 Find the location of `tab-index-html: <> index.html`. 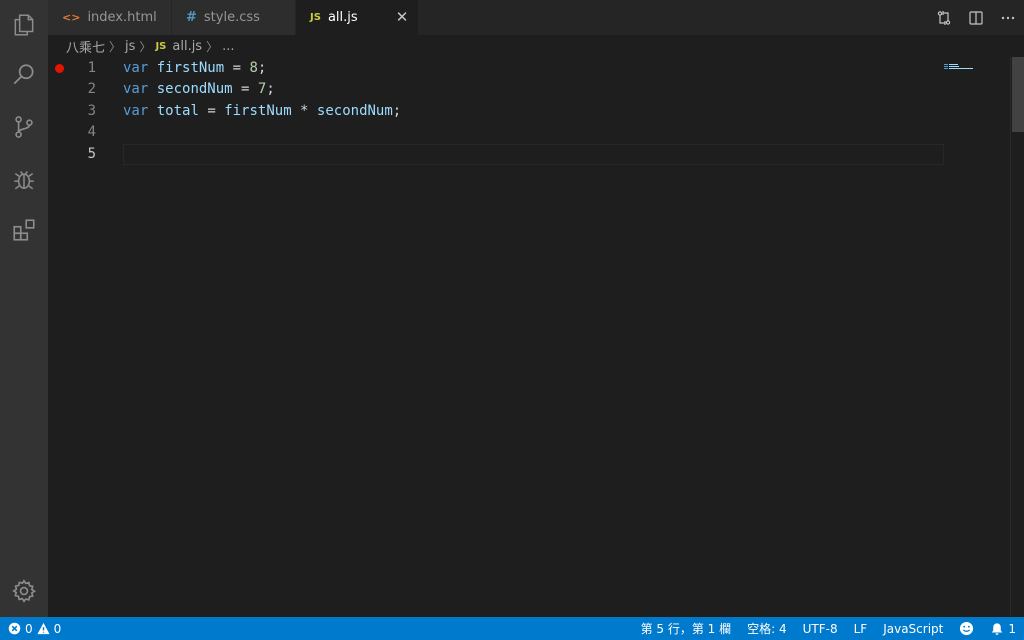

tab-index-html: <> index.html is located at coordinates (110, 17).